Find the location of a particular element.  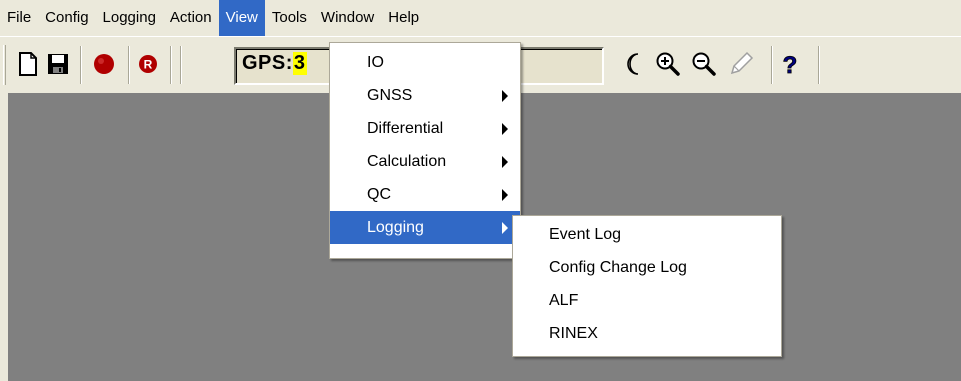

menu-logging: Logging is located at coordinates (129, 18).